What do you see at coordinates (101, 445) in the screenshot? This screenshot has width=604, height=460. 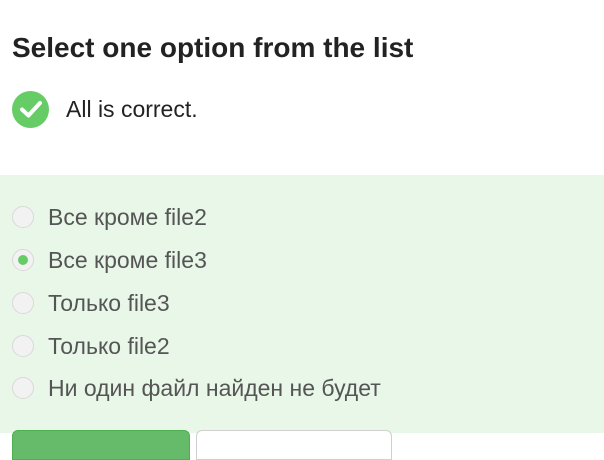 I see `submit-button` at bounding box center [101, 445].